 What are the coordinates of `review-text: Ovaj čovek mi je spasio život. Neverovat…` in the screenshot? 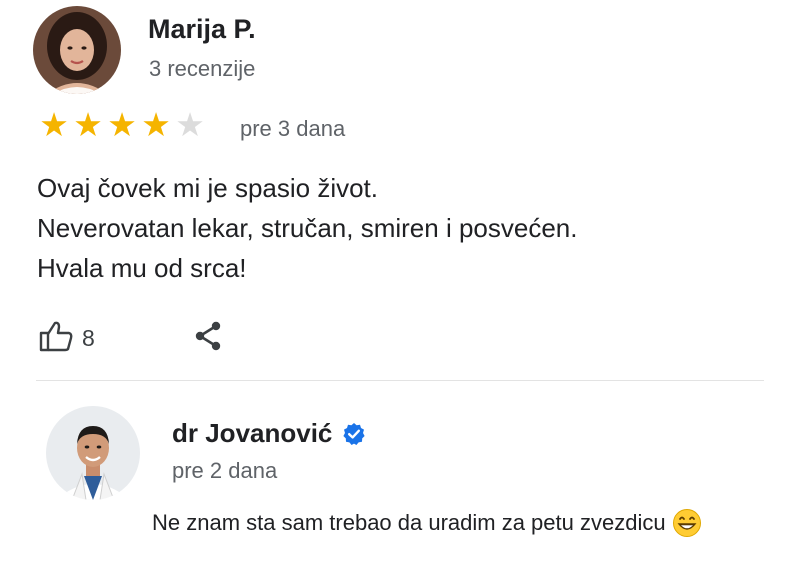 It's located at (307, 228).